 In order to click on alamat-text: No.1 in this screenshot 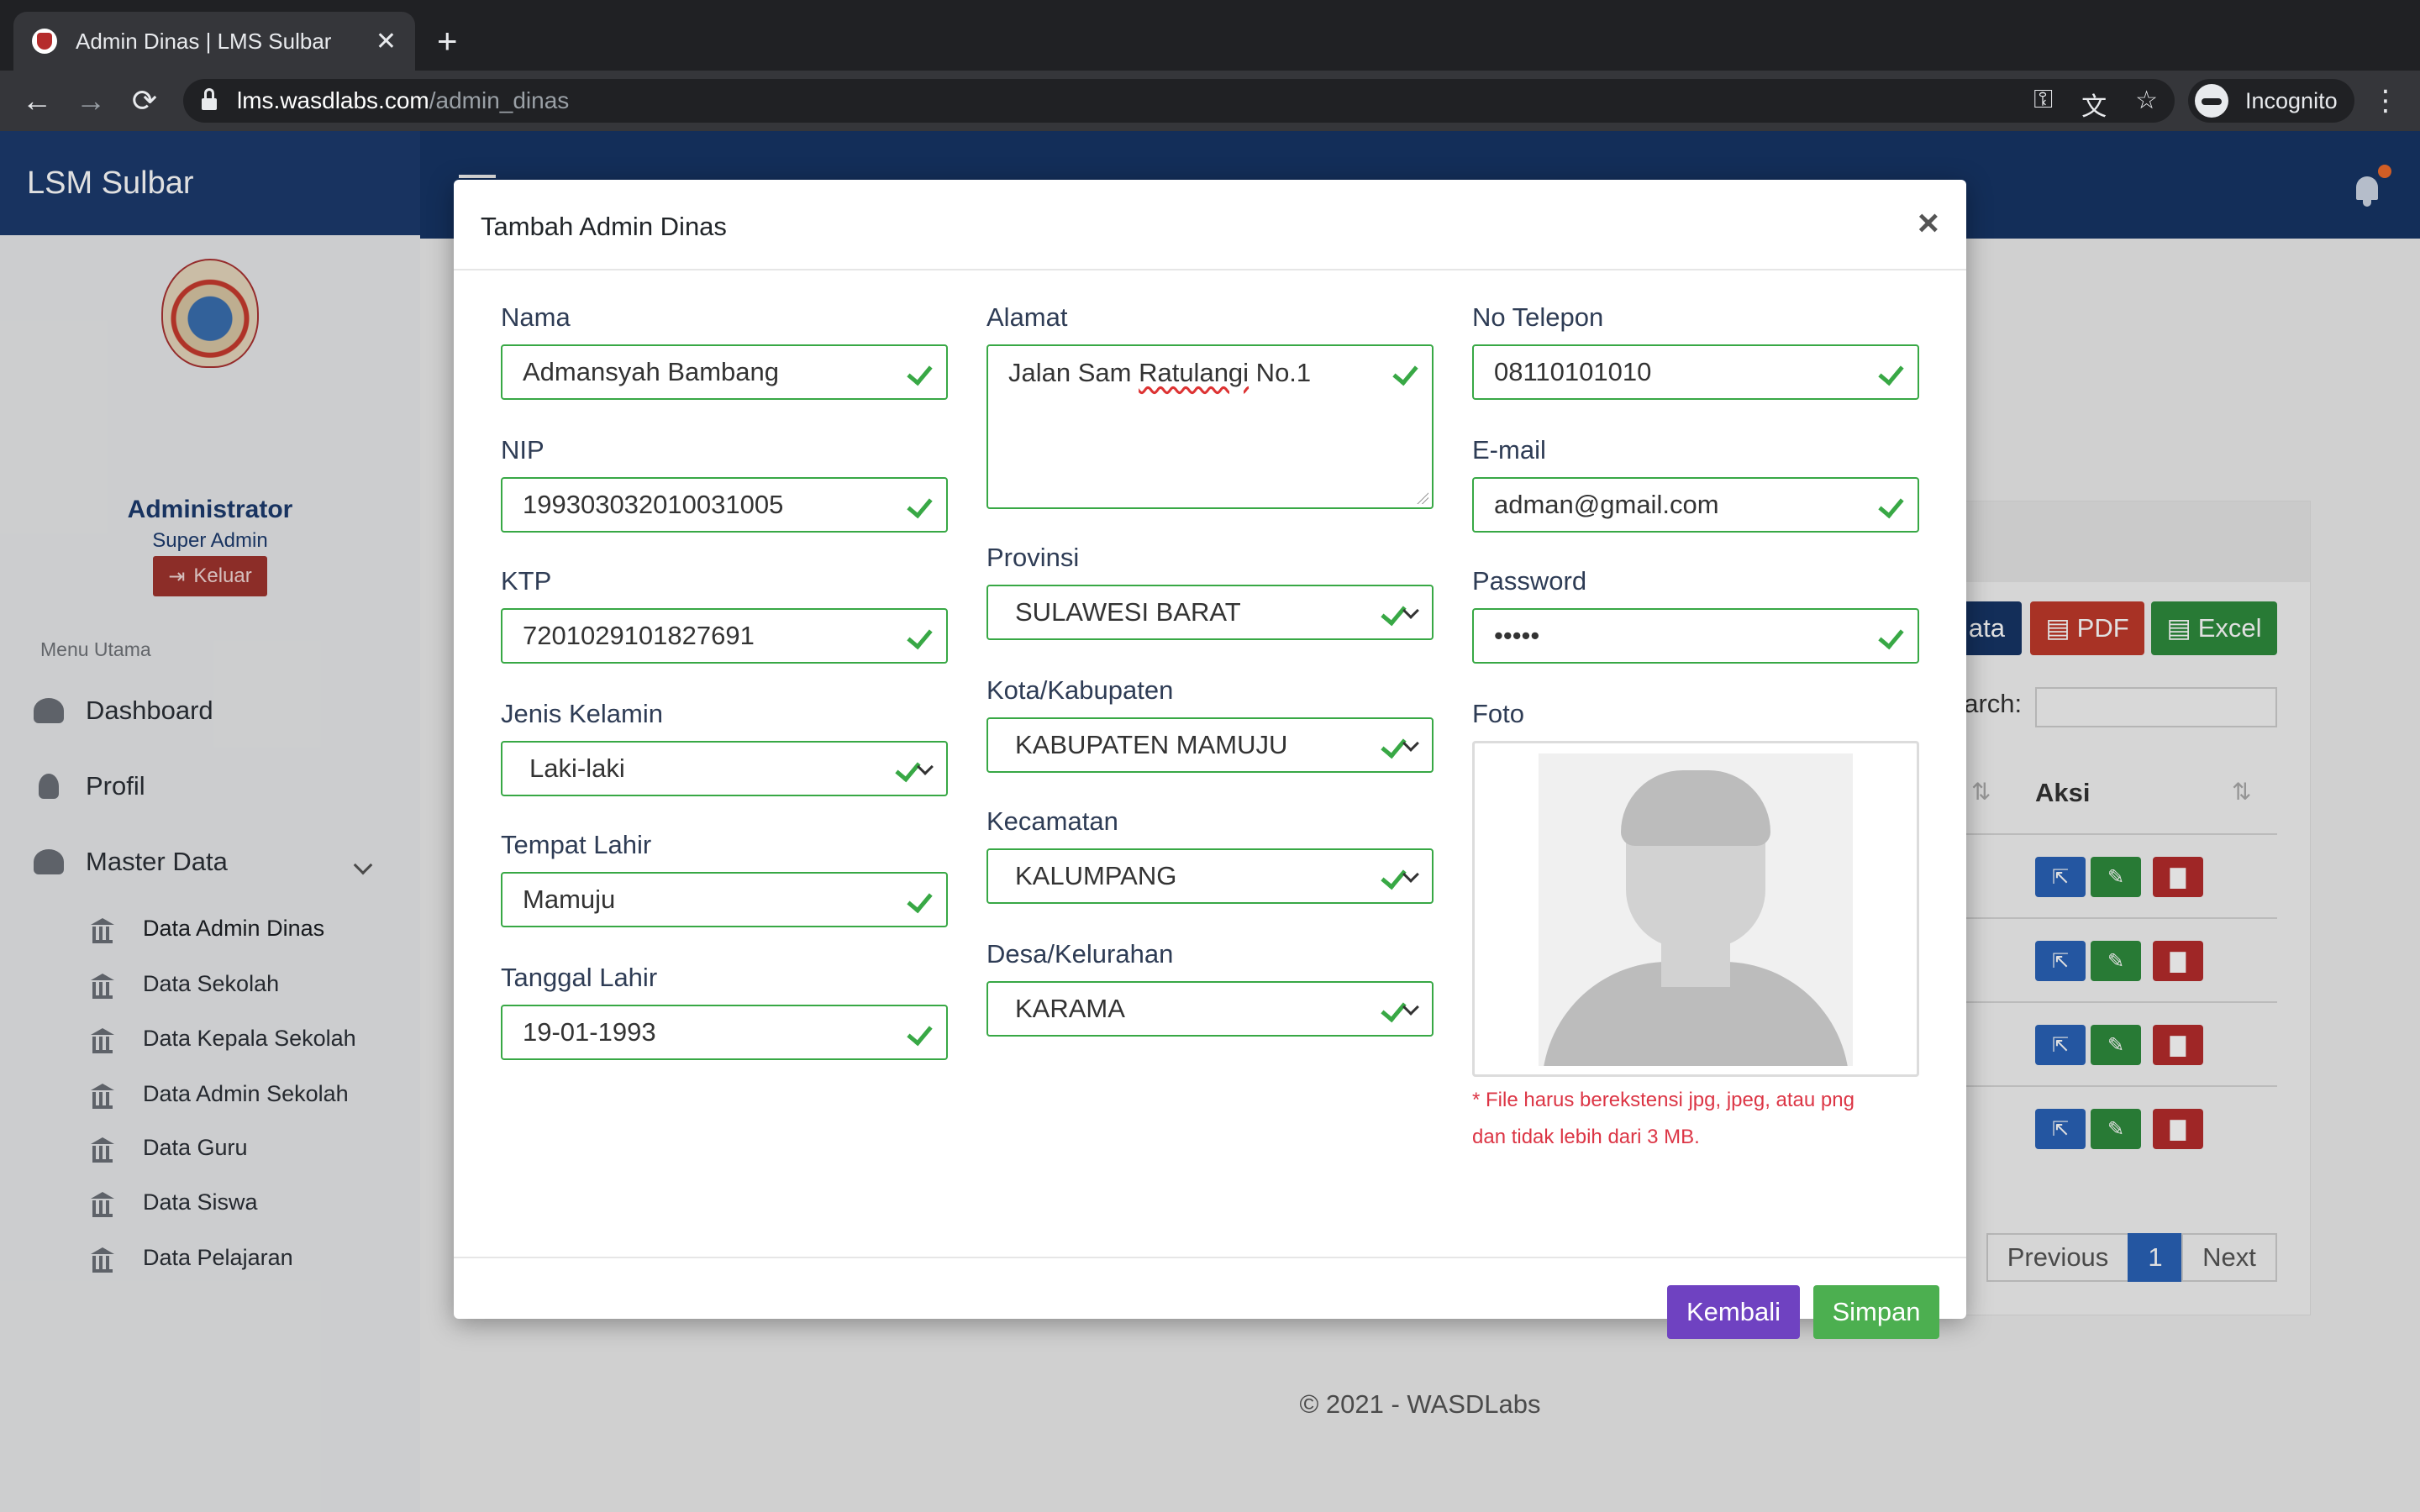, I will do `click(1281, 372)`.